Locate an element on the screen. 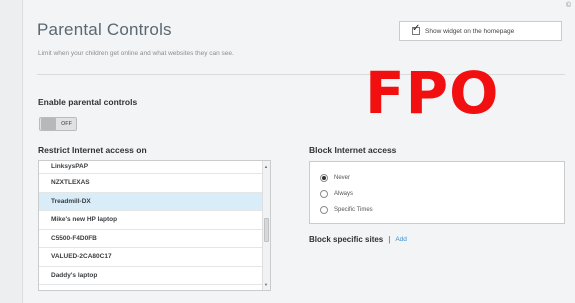 The height and width of the screenshot is (303, 575). show-widget-checkbox: ✓ Show widget on the homepage is located at coordinates (480, 31).